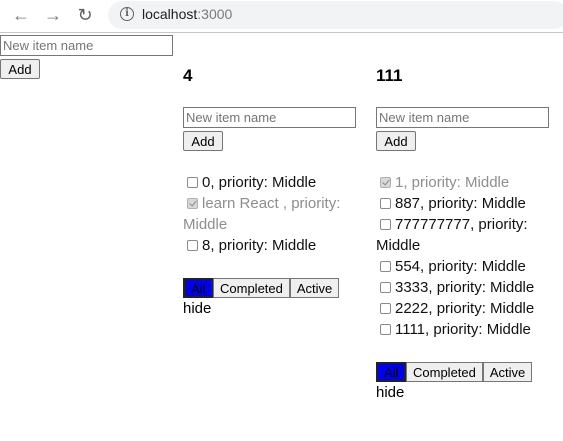 This screenshot has width=563, height=441. I want to click on item-label: 2222, priority: Middle, so click(465, 308).